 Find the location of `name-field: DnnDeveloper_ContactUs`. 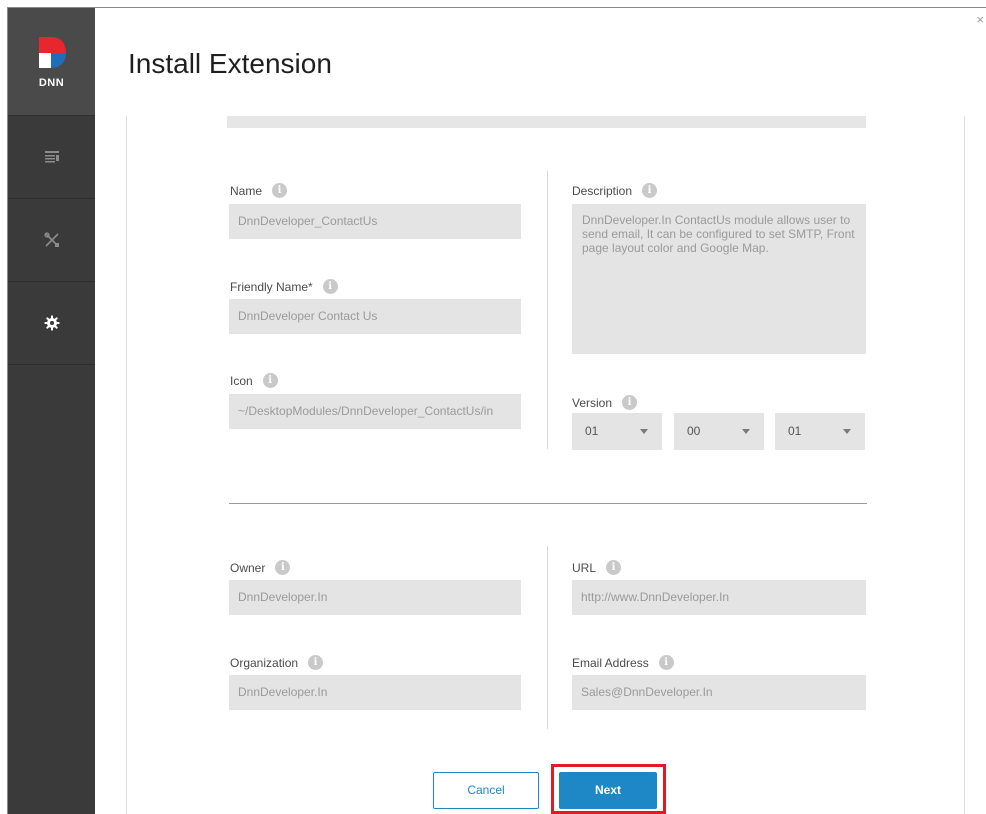

name-field: DnnDeveloper_ContactUs is located at coordinates (375, 221).